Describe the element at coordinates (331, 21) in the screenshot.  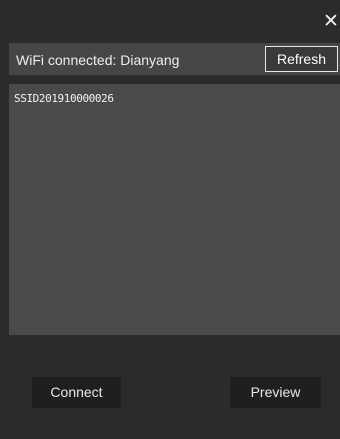
I see `close-icon: ✕` at that location.